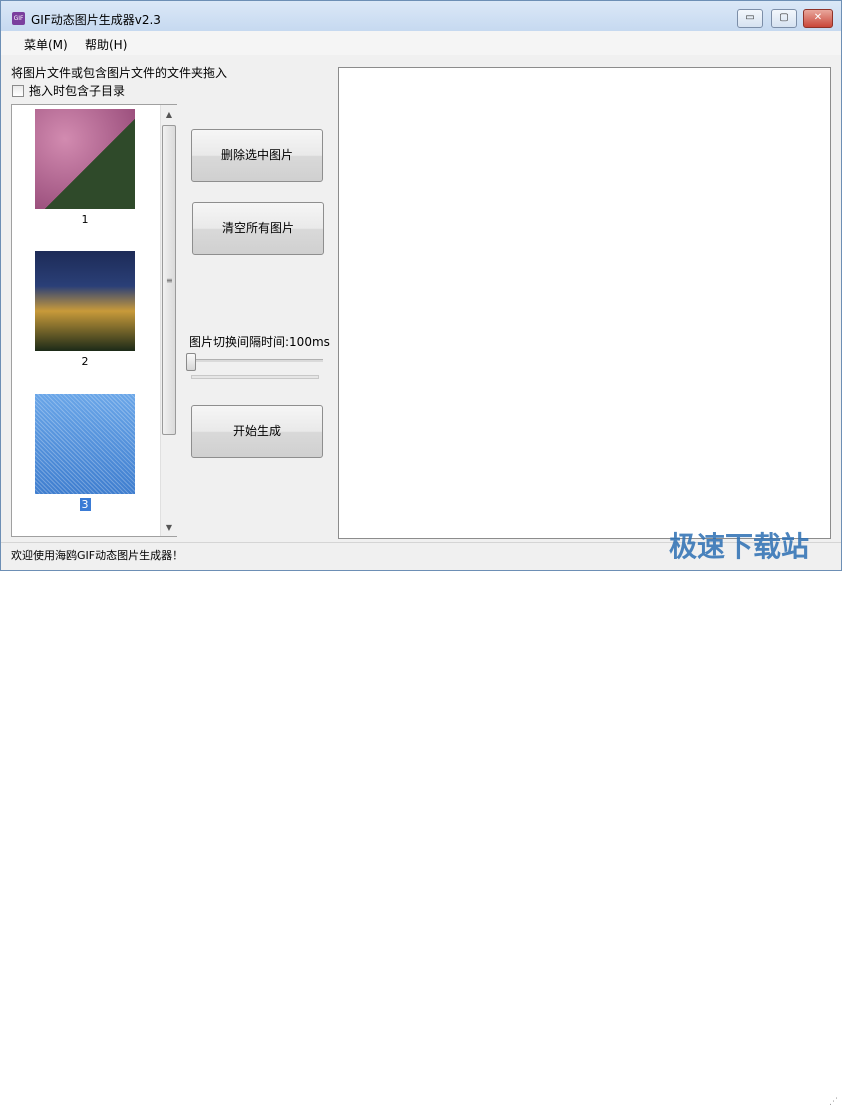 Image resolution: width=842 pixels, height=1107 pixels. I want to click on include-subdirs-label: 拖入时包含子目录, so click(77, 91).